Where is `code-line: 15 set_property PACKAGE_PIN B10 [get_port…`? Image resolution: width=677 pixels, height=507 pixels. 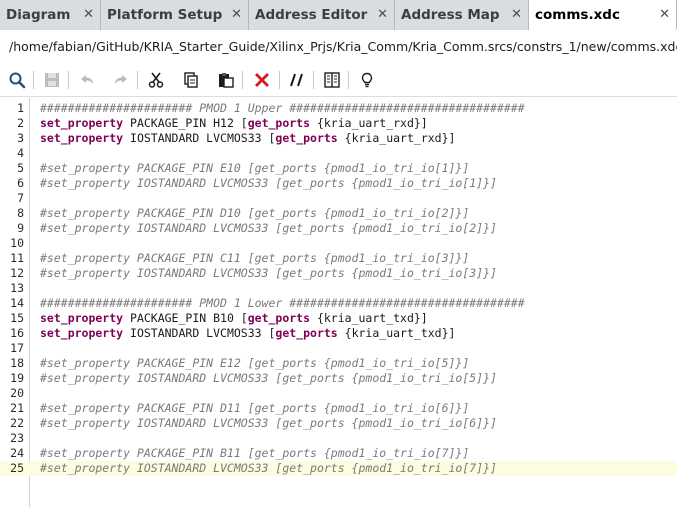 code-line: 15 set_property PACKAGE_PIN B10 [get_port… is located at coordinates (338, 318).